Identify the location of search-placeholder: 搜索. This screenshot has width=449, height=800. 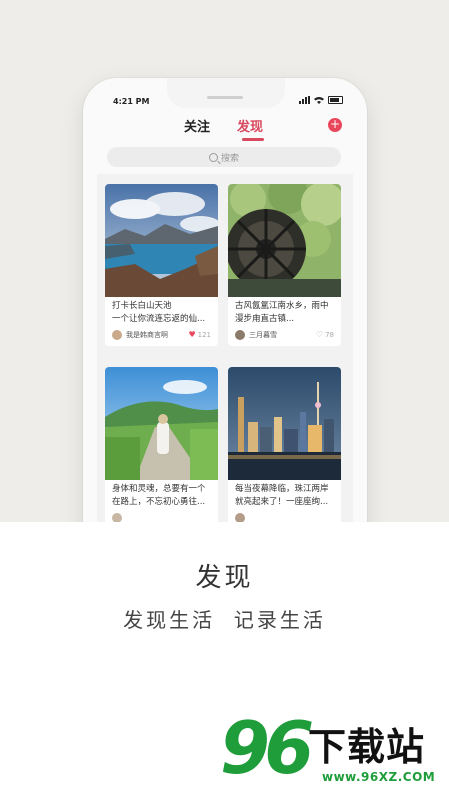
(229, 158).